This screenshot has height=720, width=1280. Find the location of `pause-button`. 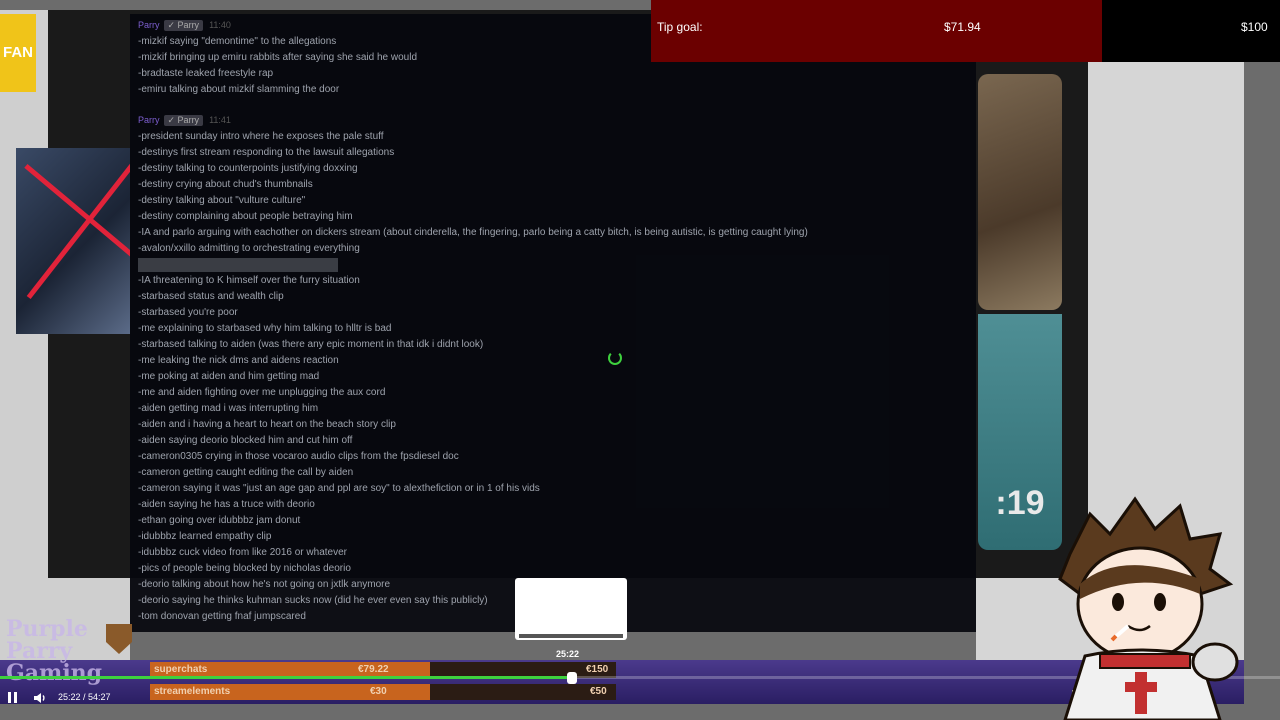

pause-button is located at coordinates (12, 698).